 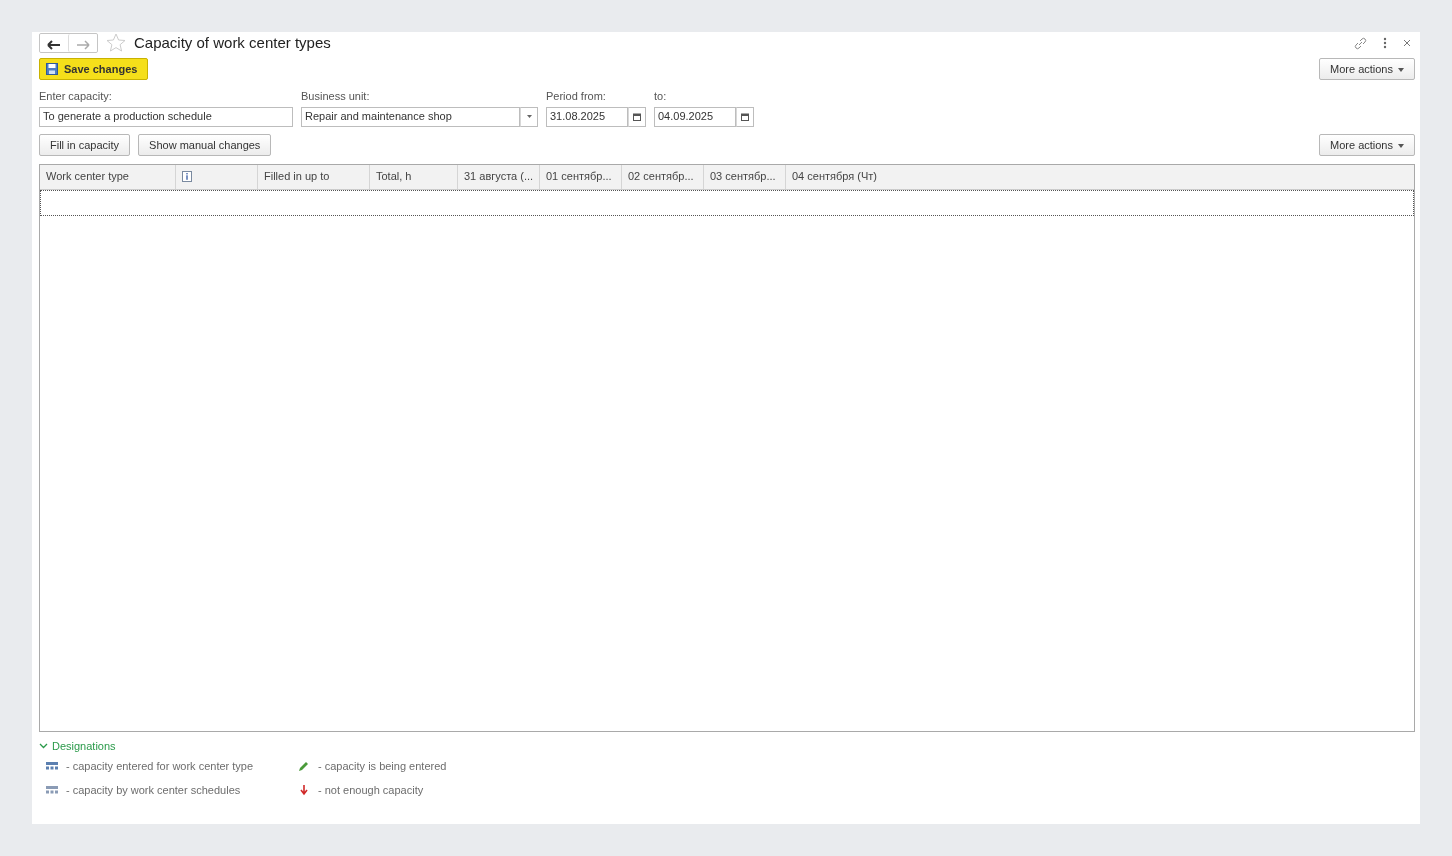 What do you see at coordinates (414, 176) in the screenshot?
I see `column-header: Total, h` at bounding box center [414, 176].